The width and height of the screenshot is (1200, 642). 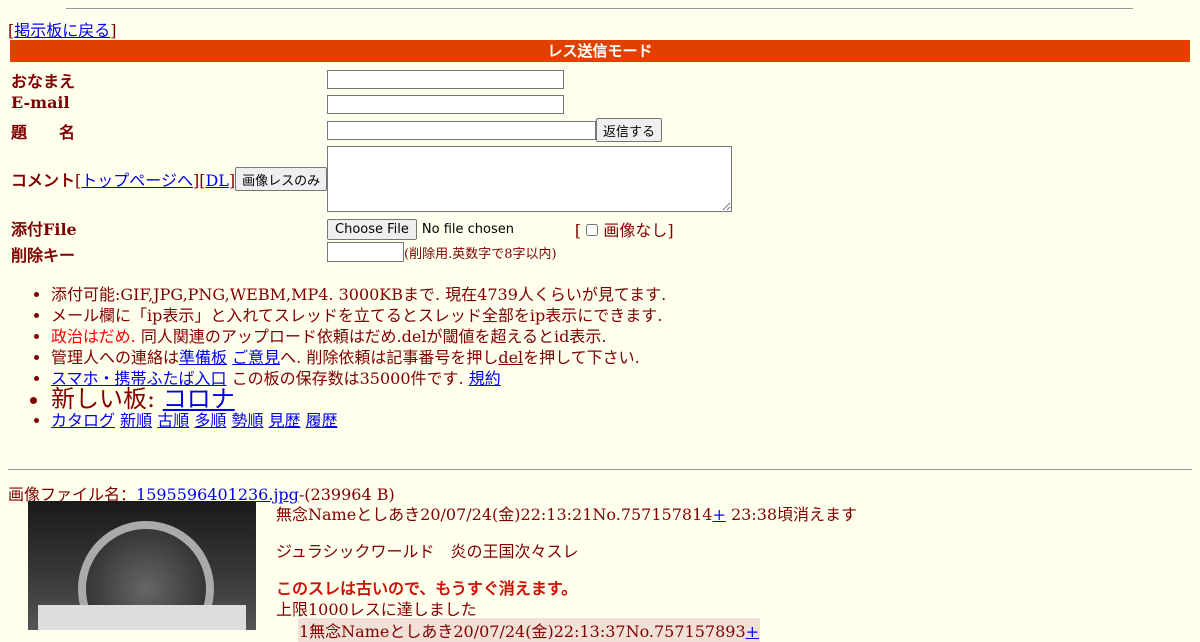 What do you see at coordinates (256, 357) in the screenshot?
I see `feedback-link: ご意見` at bounding box center [256, 357].